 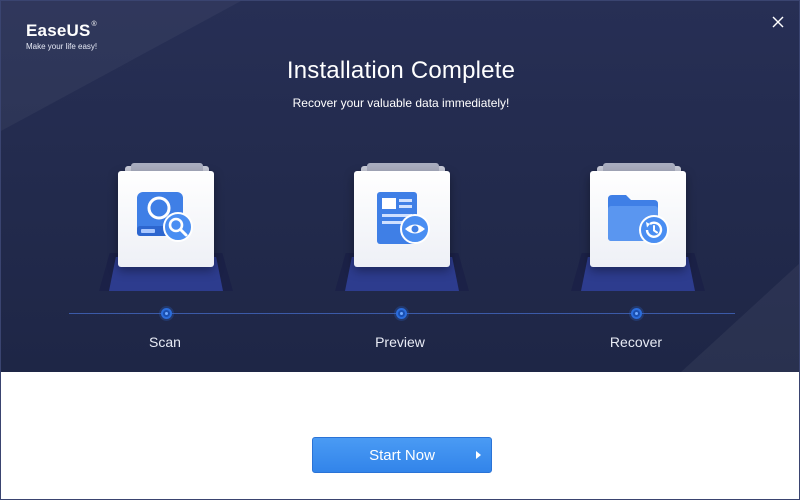 What do you see at coordinates (478, 455) in the screenshot?
I see `caret-right-icon` at bounding box center [478, 455].